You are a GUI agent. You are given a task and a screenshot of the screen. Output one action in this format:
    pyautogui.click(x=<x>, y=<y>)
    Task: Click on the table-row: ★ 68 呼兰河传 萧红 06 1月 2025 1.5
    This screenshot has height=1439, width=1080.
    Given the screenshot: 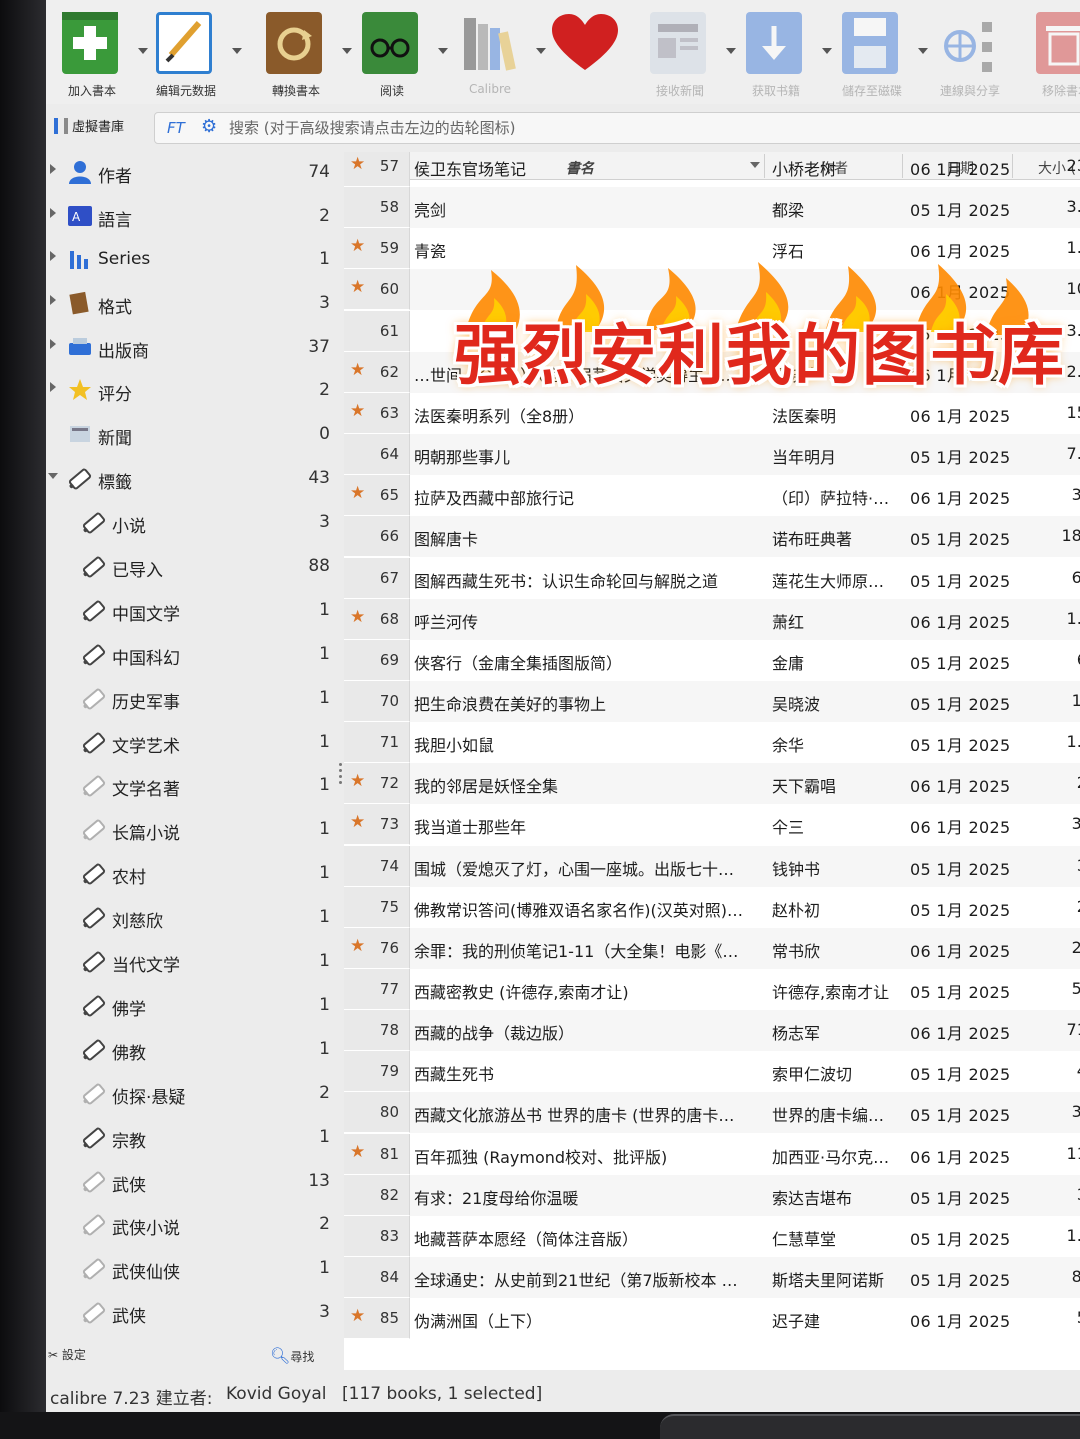 What is the action you would take?
    pyautogui.click(x=712, y=619)
    